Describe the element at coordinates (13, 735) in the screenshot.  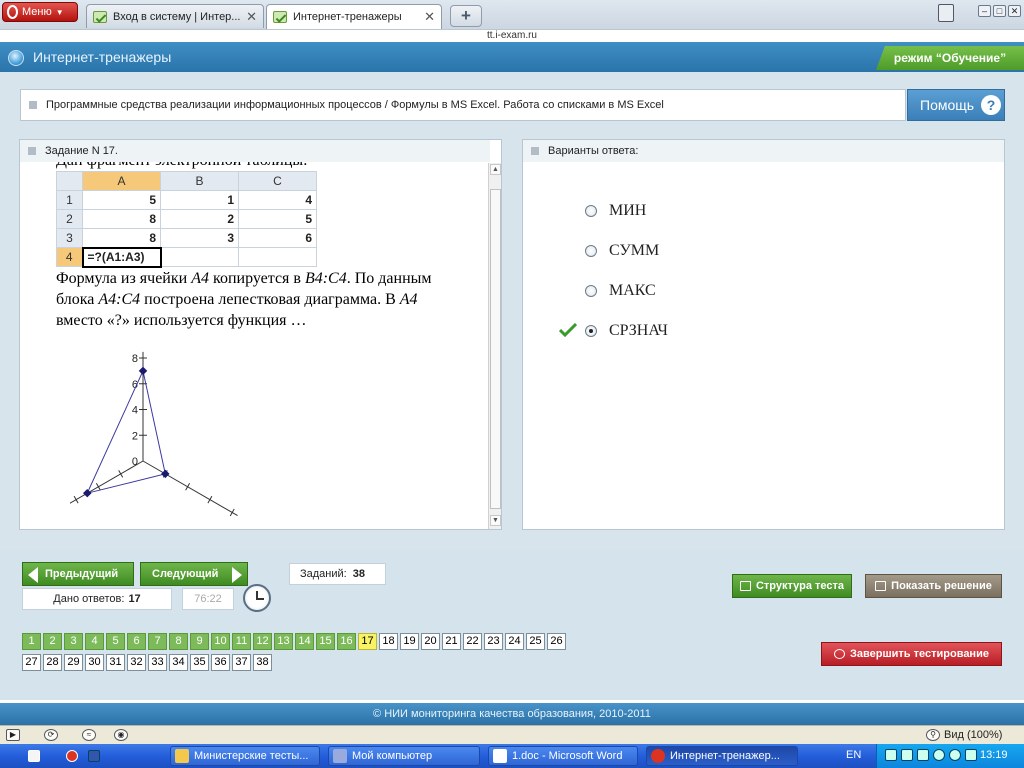
I see `panel-toggle-icon: ▶` at that location.